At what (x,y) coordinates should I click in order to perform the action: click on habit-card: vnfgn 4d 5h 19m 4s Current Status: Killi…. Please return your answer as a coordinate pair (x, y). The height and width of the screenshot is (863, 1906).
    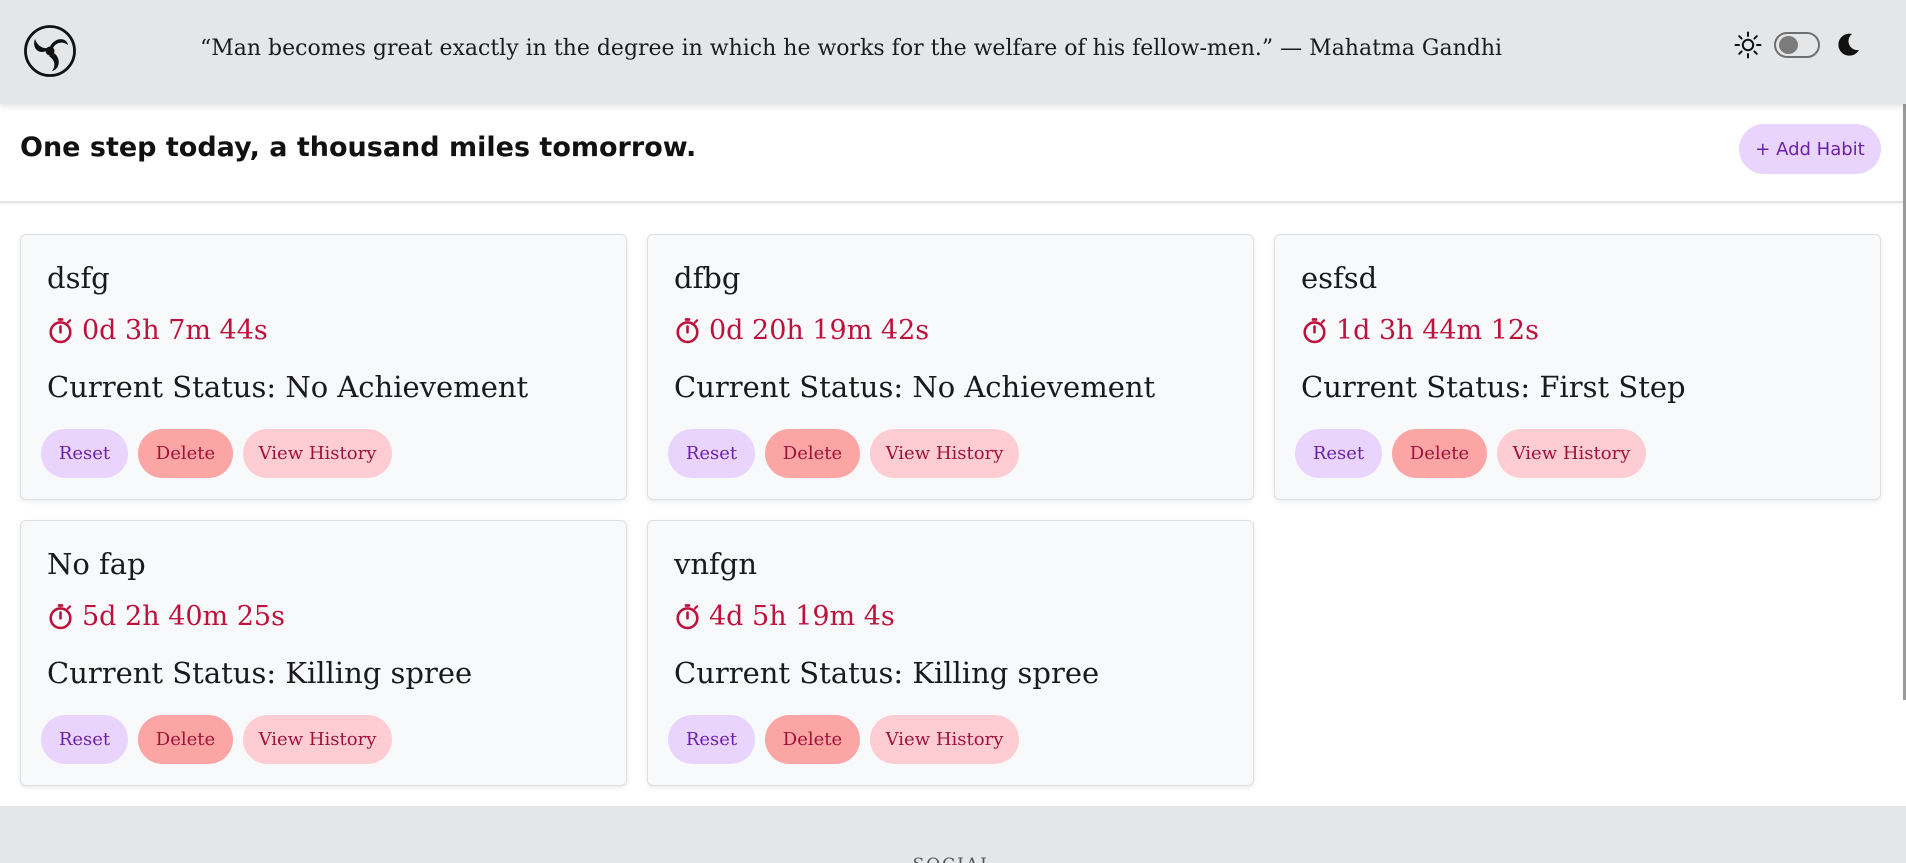
    Looking at the image, I should click on (950, 653).